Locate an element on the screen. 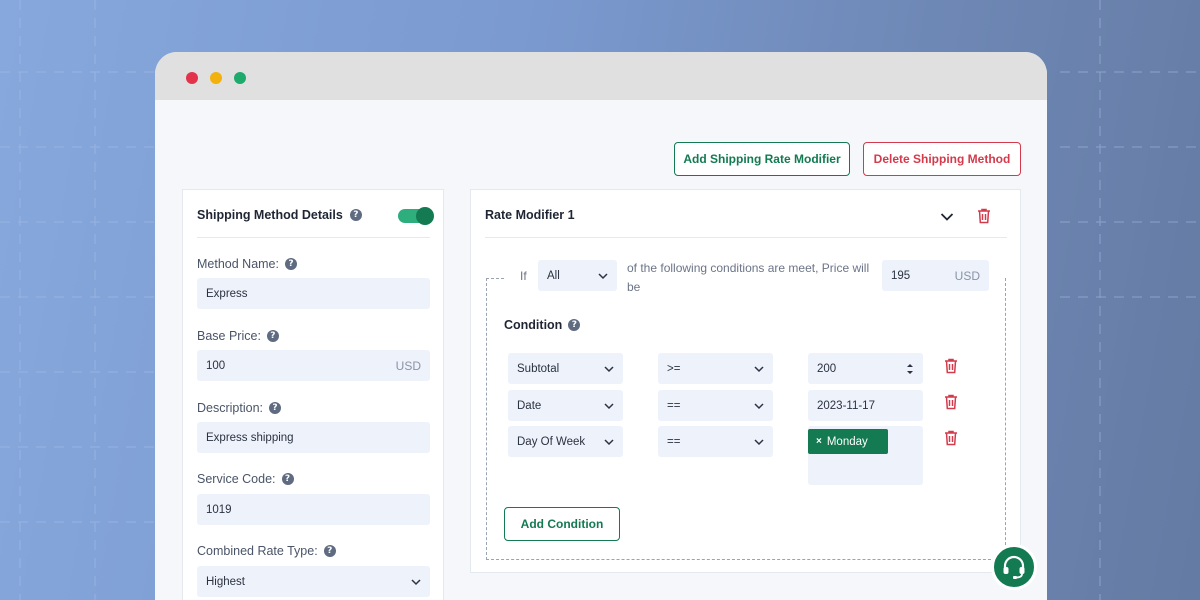 This screenshot has width=1200, height=600. headset-icon is located at coordinates (1014, 567).